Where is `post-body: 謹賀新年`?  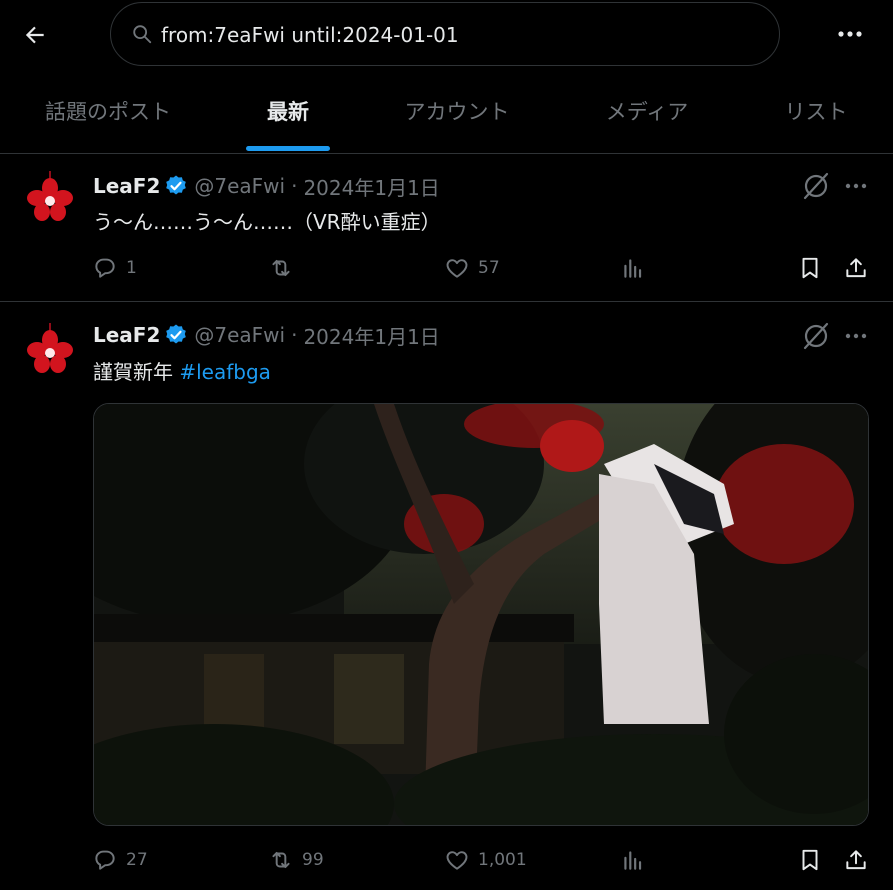 post-body: 謹賀新年 is located at coordinates (136, 372).